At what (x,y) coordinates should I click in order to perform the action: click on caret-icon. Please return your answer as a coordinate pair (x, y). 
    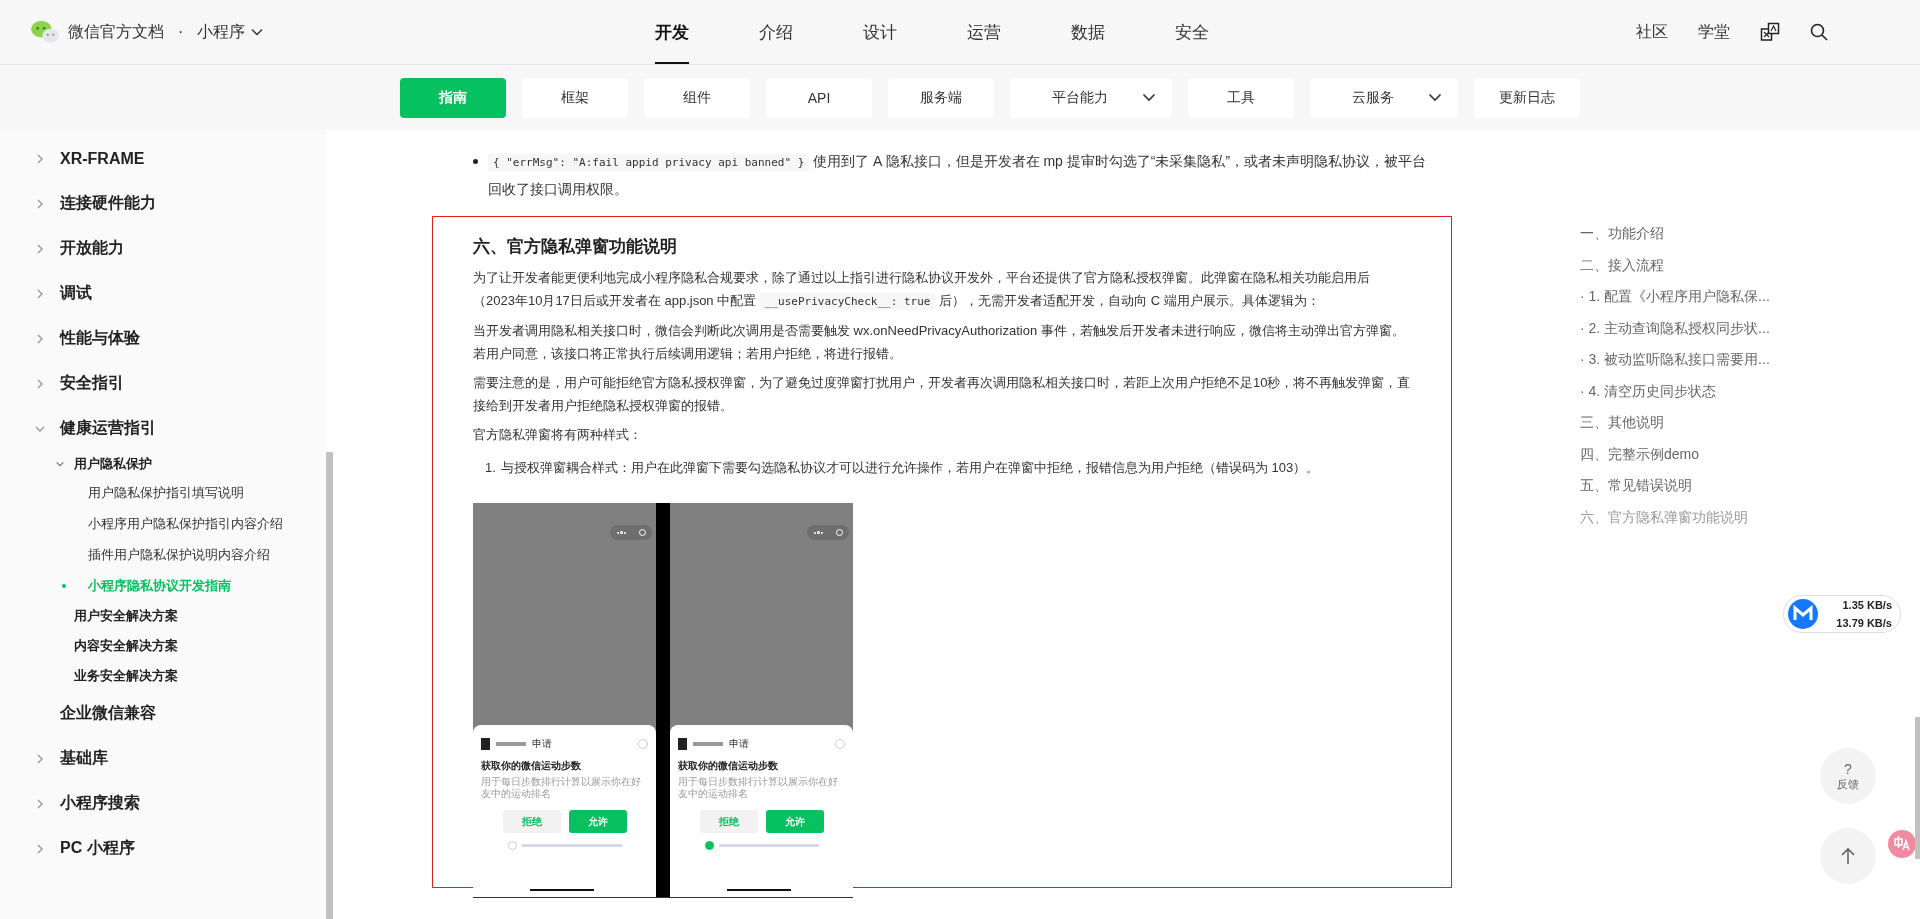
    Looking at the image, I should click on (257, 32).